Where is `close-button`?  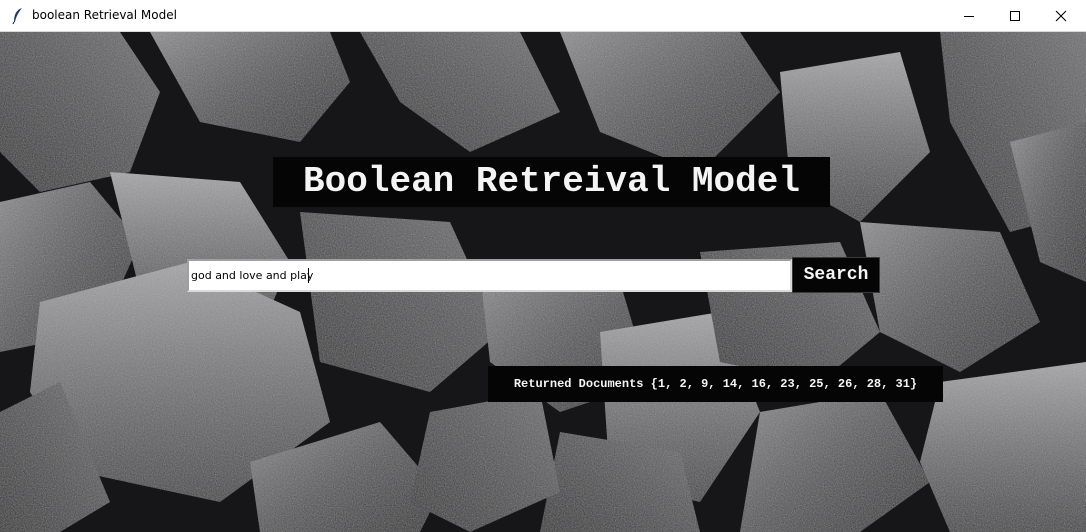
close-button is located at coordinates (1061, 15).